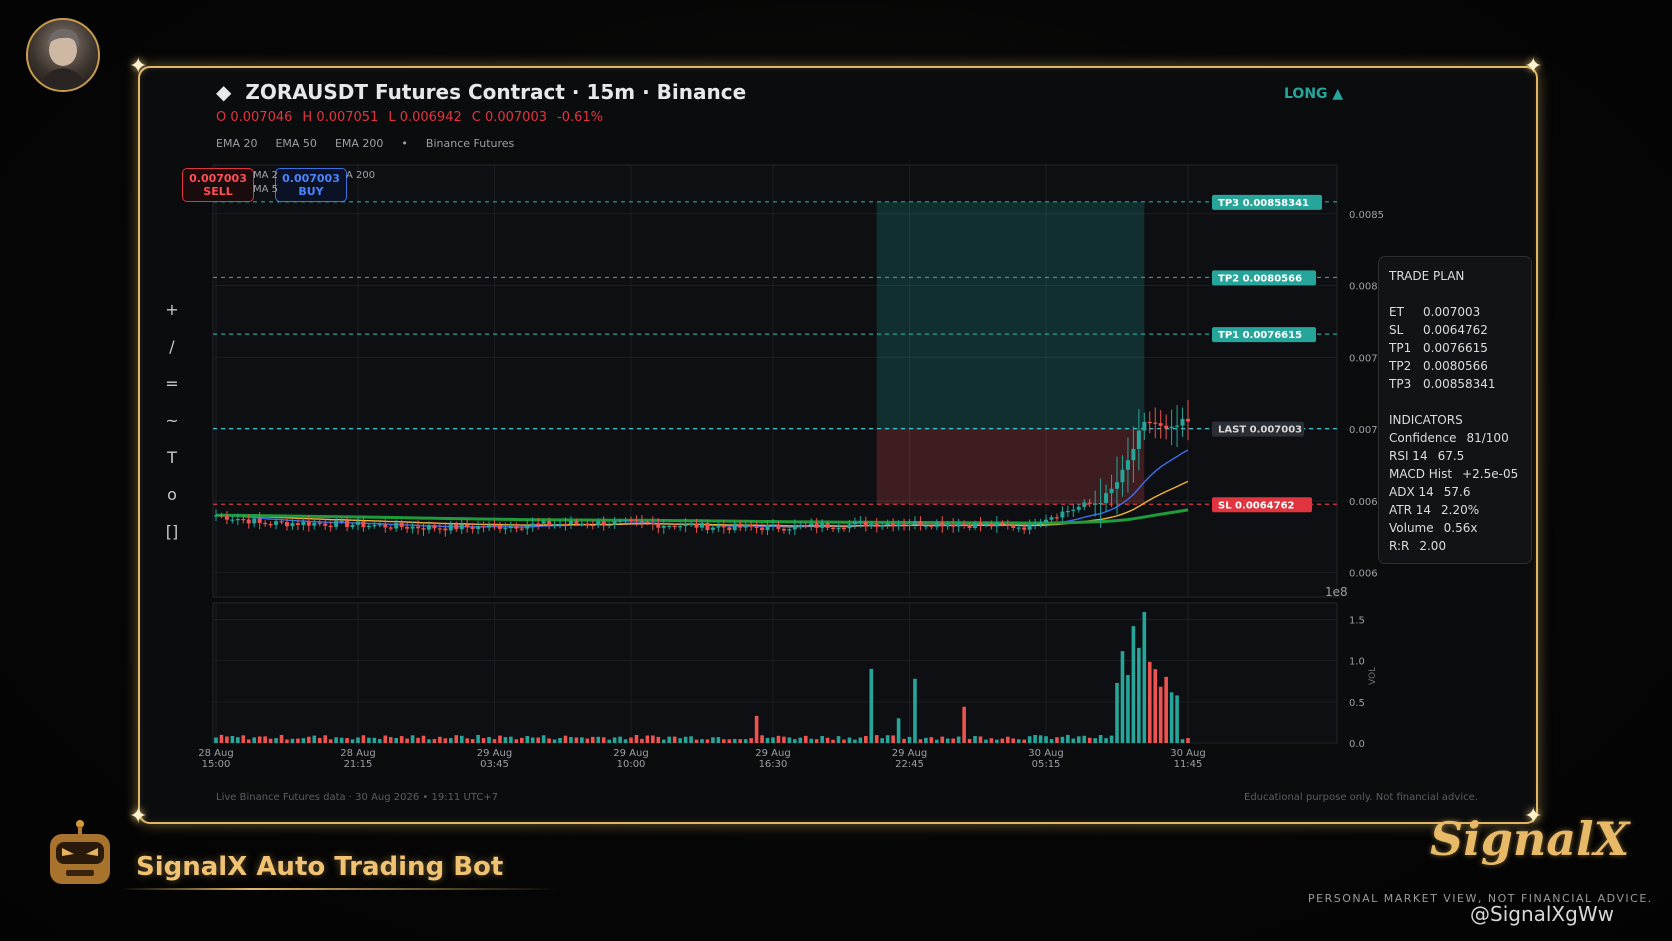 Image resolution: width=1672 pixels, height=941 pixels. Describe the element at coordinates (361, 175) in the screenshot. I see `ma-legend-fragment: A 200` at that location.